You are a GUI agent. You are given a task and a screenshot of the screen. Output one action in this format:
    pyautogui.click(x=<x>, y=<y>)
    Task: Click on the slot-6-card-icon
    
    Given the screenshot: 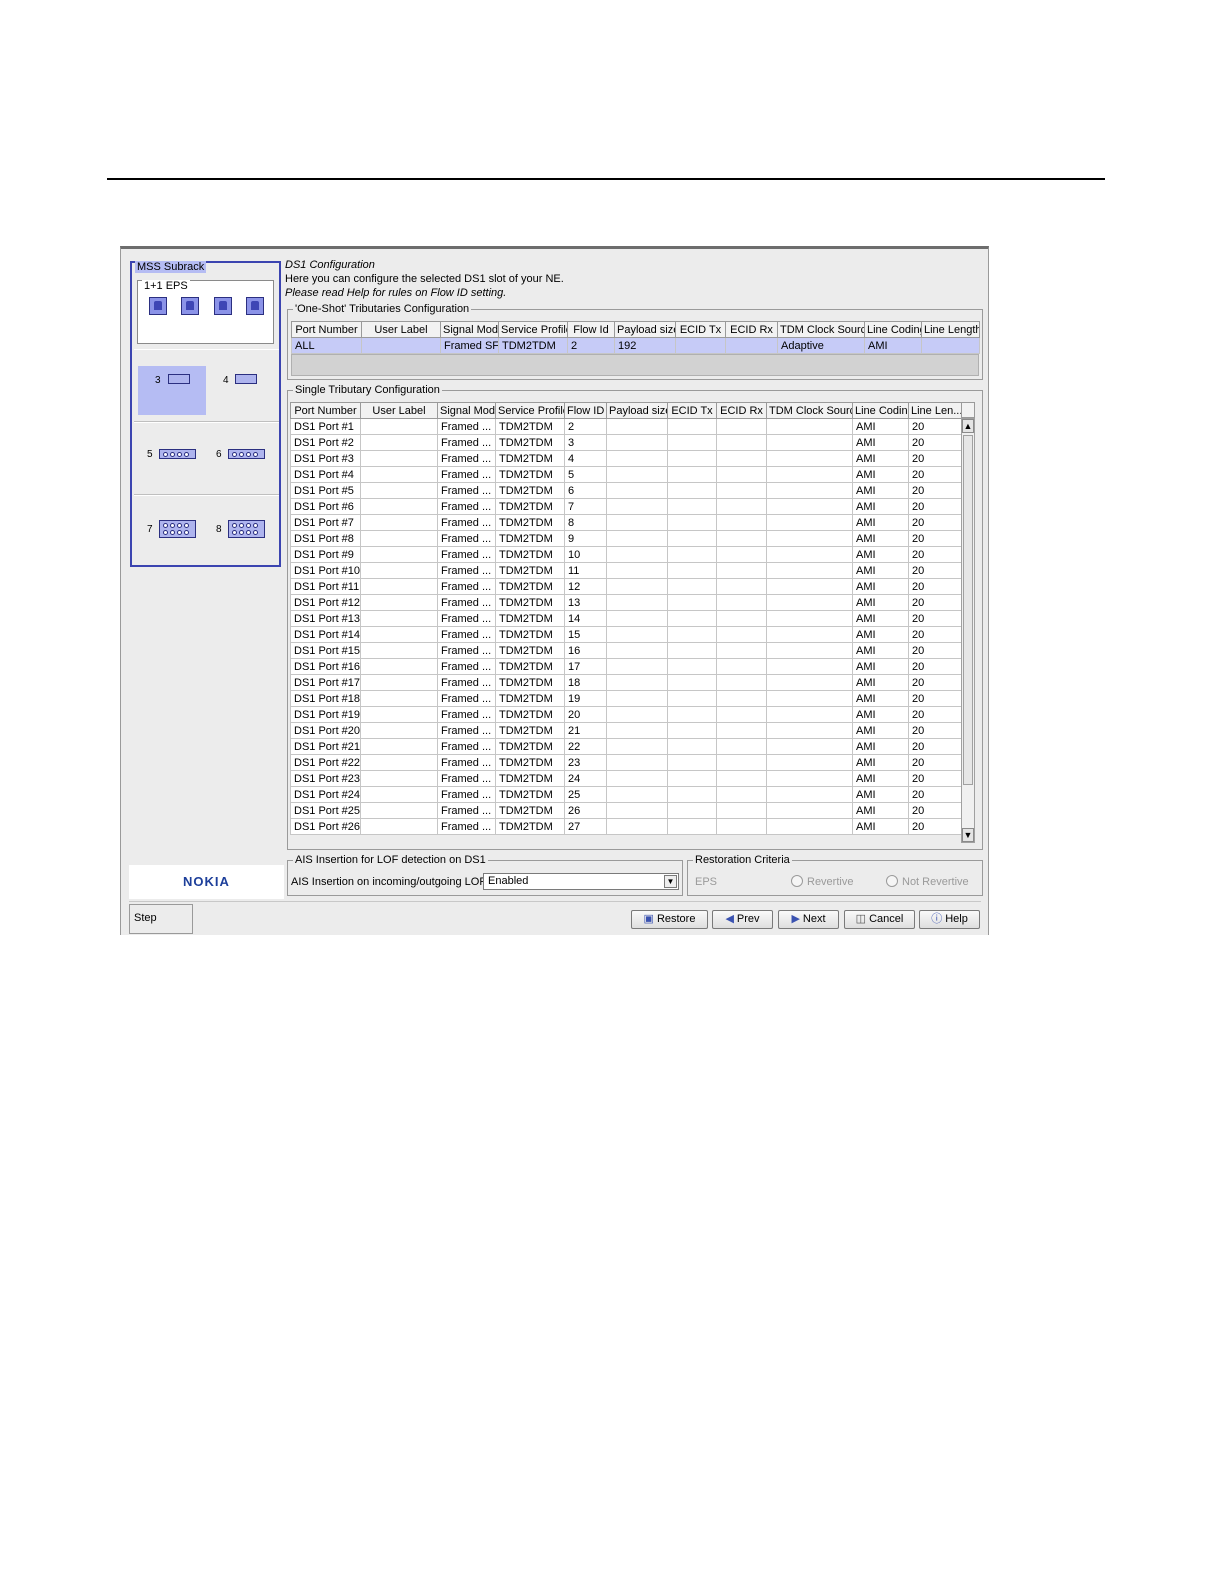 What is the action you would take?
    pyautogui.click(x=246, y=454)
    